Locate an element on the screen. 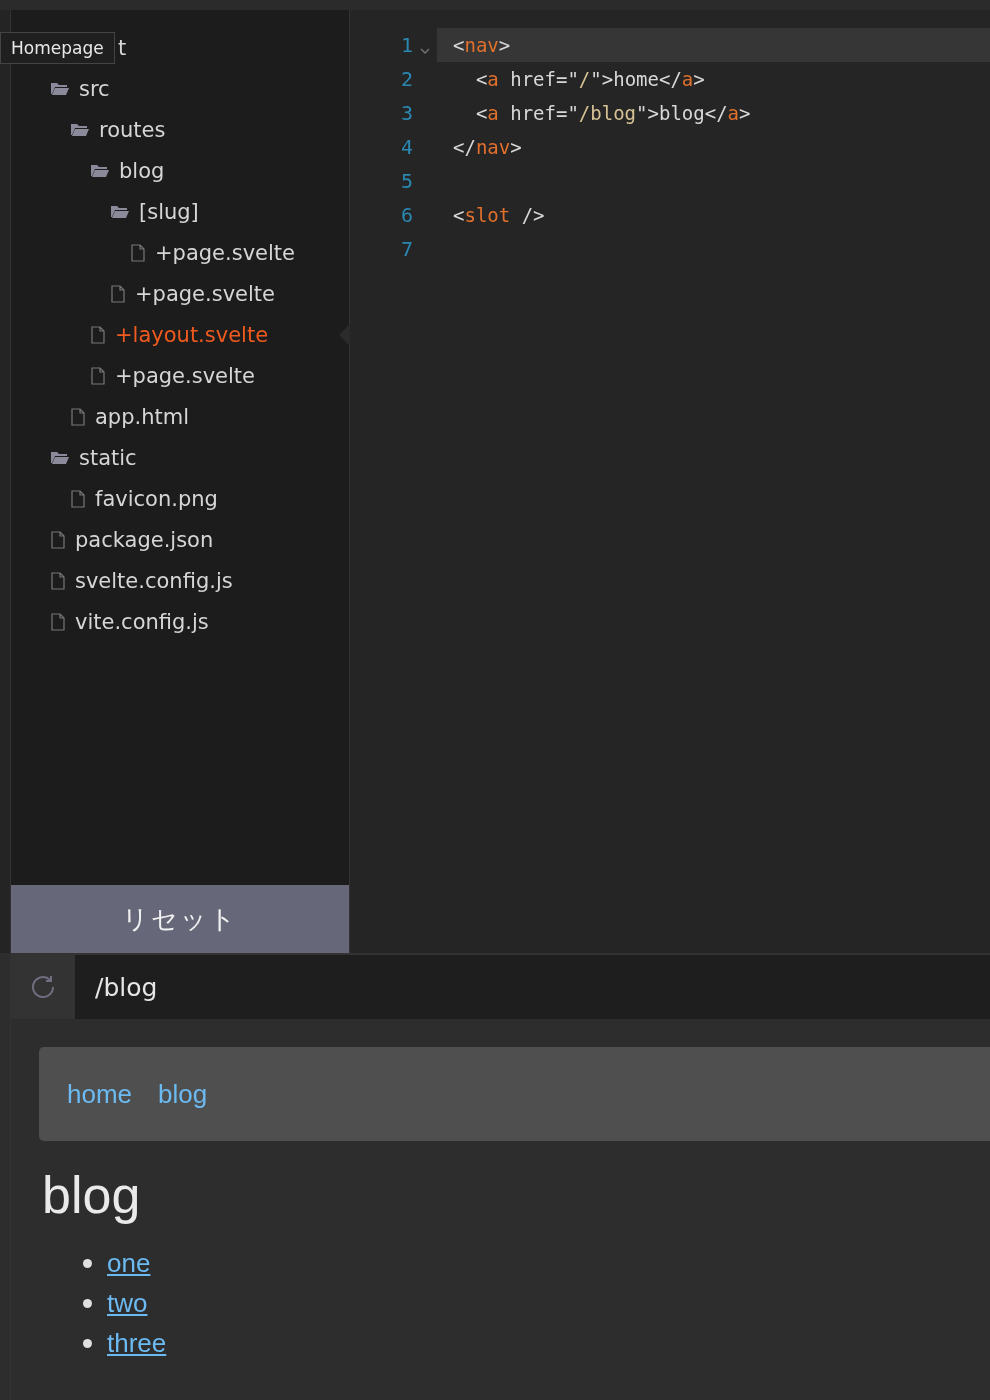  tree-item: blog is located at coordinates (142, 170).